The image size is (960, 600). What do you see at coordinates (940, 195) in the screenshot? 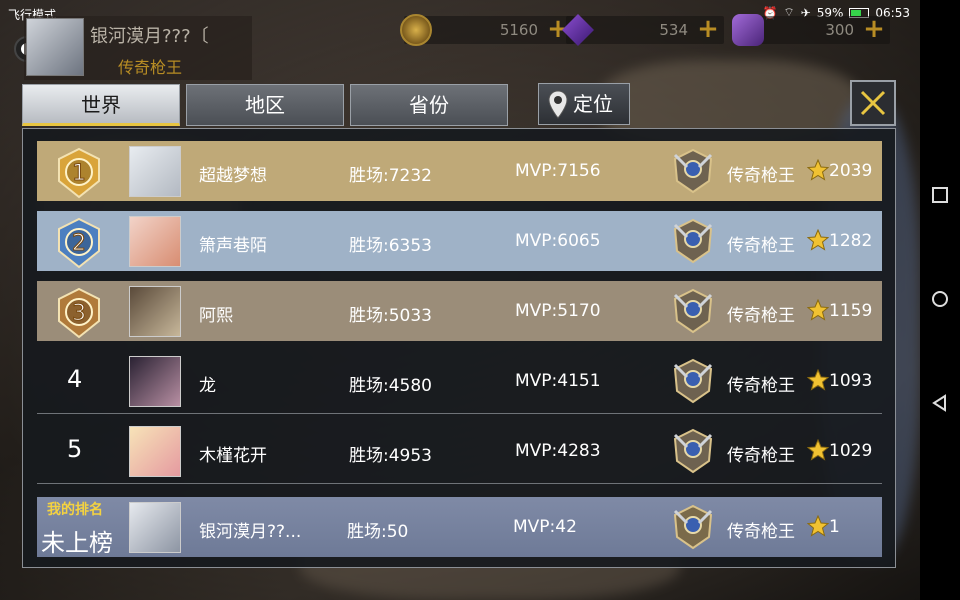
I see `recents-icon` at bounding box center [940, 195].